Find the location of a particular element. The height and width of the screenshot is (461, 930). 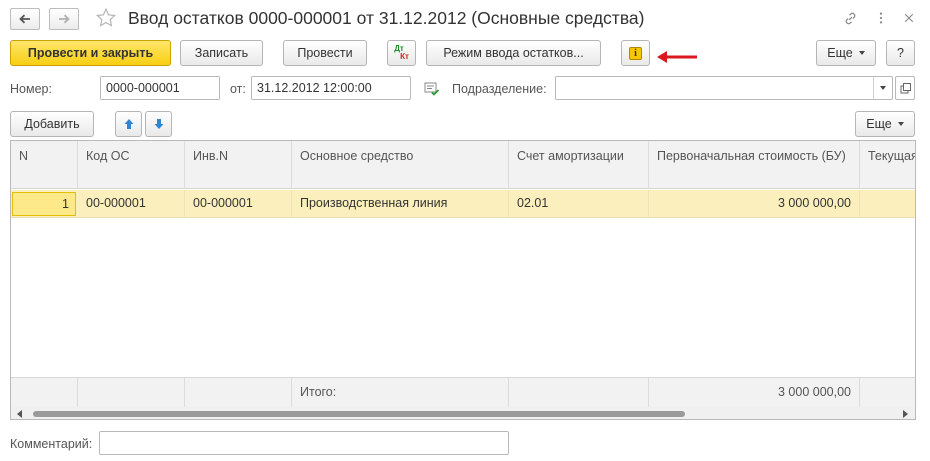

footer-total-label: Итого: is located at coordinates (400, 393).